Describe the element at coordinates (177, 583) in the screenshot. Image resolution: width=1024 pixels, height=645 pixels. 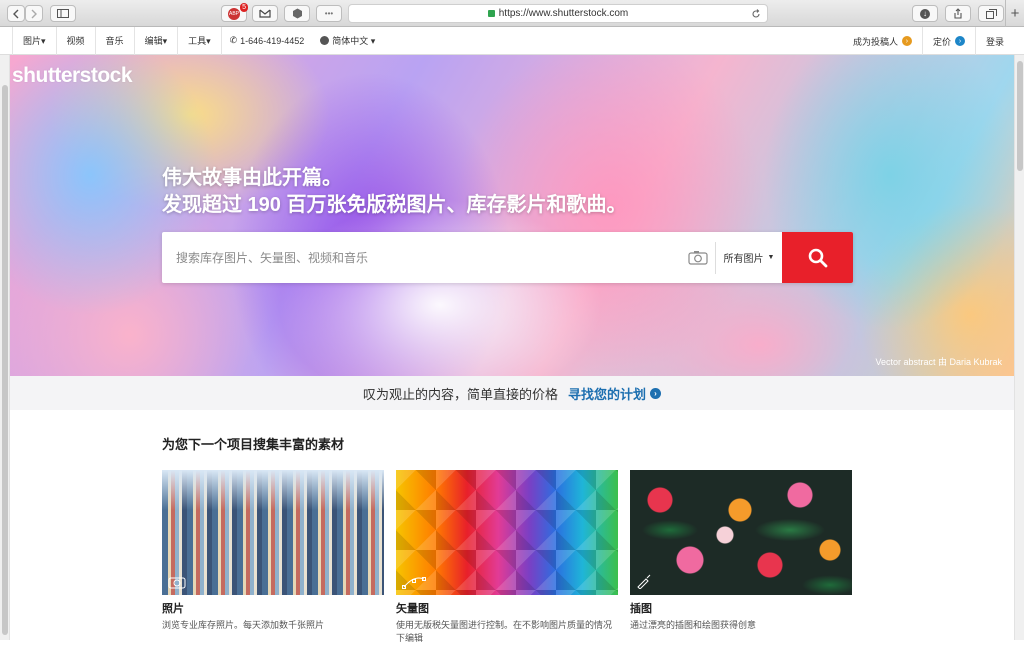
I see `camera-outline-icon` at that location.